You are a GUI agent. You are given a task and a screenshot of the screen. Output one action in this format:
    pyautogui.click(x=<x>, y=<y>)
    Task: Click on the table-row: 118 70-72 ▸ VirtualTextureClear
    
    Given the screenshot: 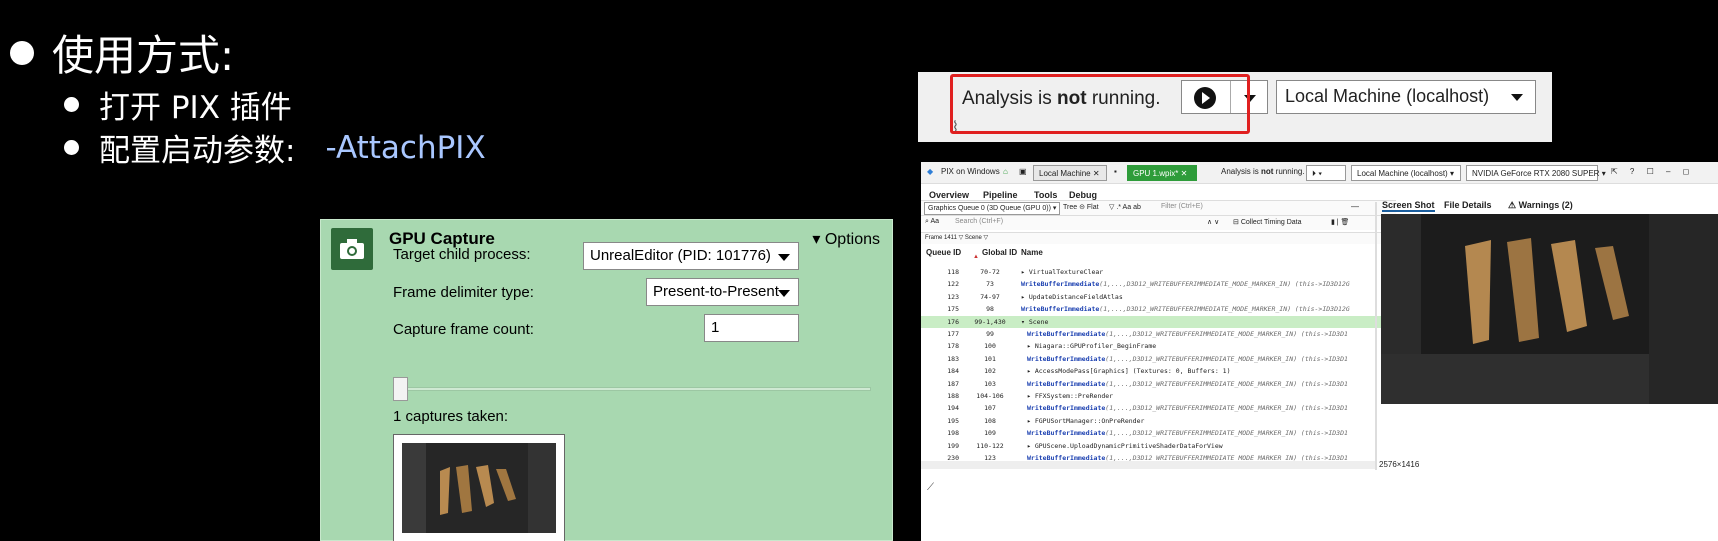 What is the action you would take?
    pyautogui.click(x=1166, y=272)
    